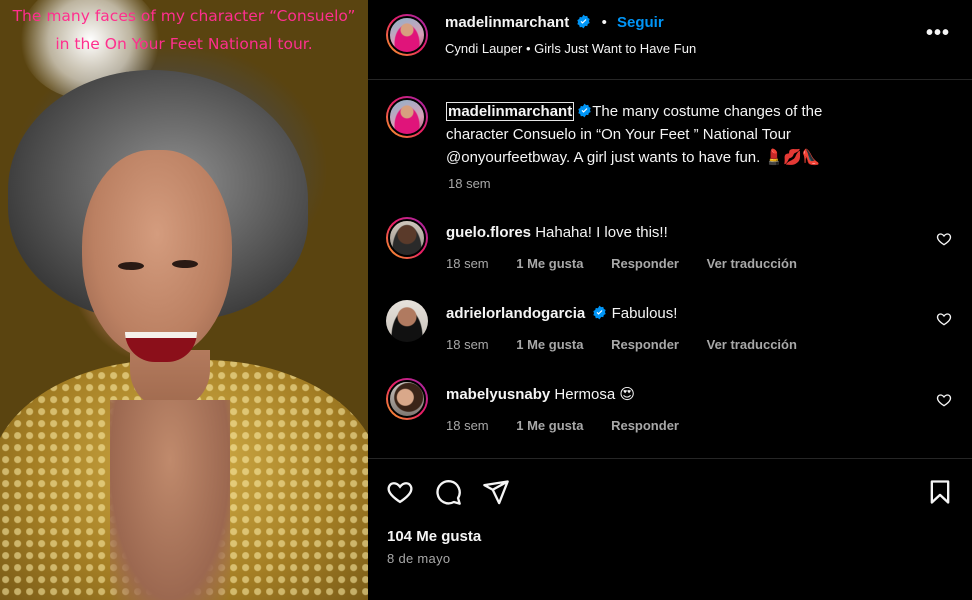  What do you see at coordinates (640, 22) in the screenshot?
I see `follow-button: Seguir` at bounding box center [640, 22].